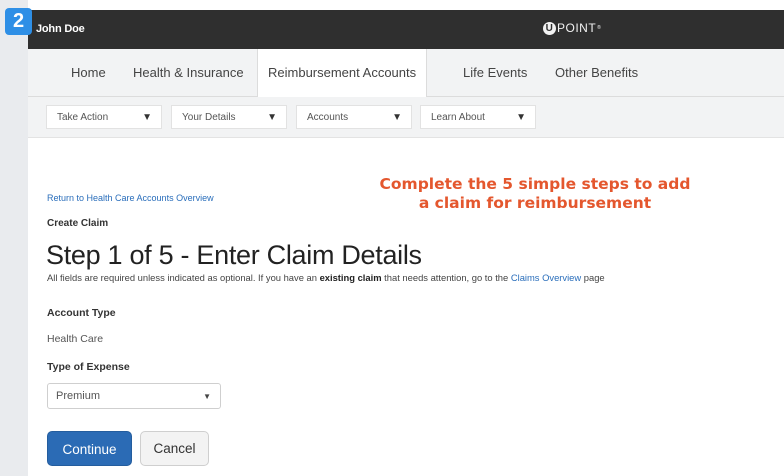  What do you see at coordinates (78, 396) in the screenshot?
I see `expense-type-selected-value: Premium` at bounding box center [78, 396].